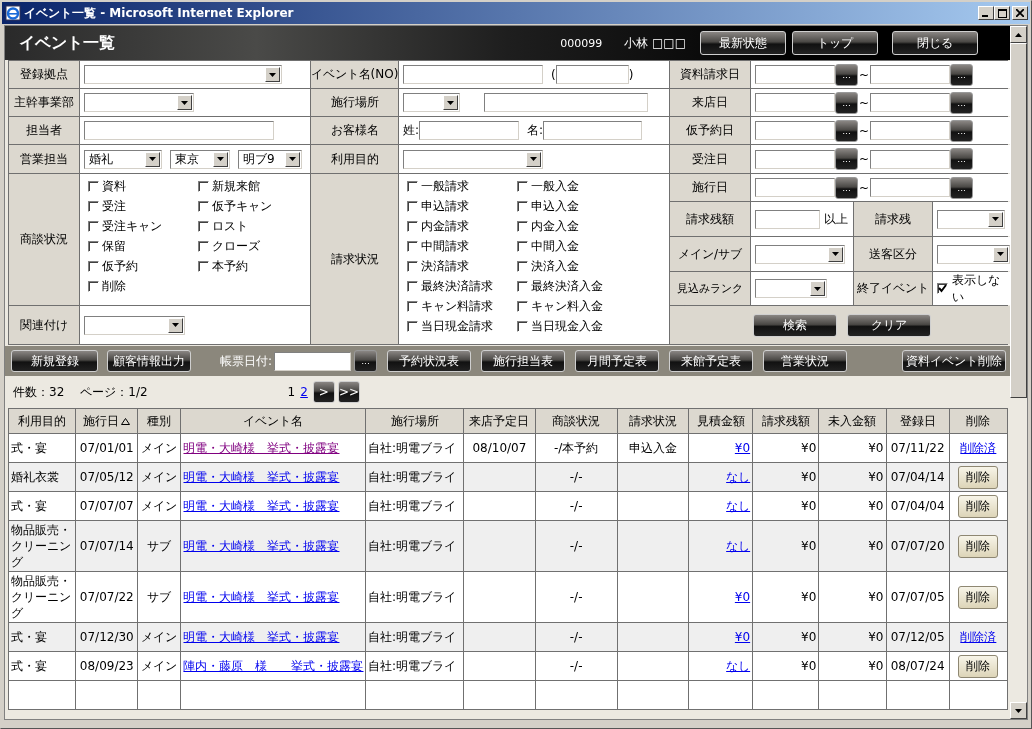 Image resolution: width=1032 pixels, height=729 pixels. I want to click on dropdown: 婚礼, so click(123, 159).